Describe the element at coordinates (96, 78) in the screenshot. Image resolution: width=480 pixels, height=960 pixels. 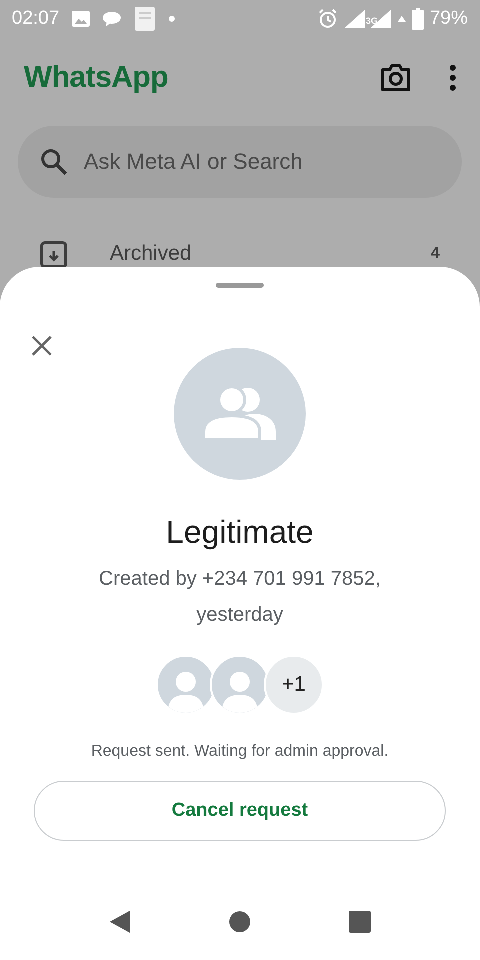
I see `app-logo: WhatsApp` at that location.